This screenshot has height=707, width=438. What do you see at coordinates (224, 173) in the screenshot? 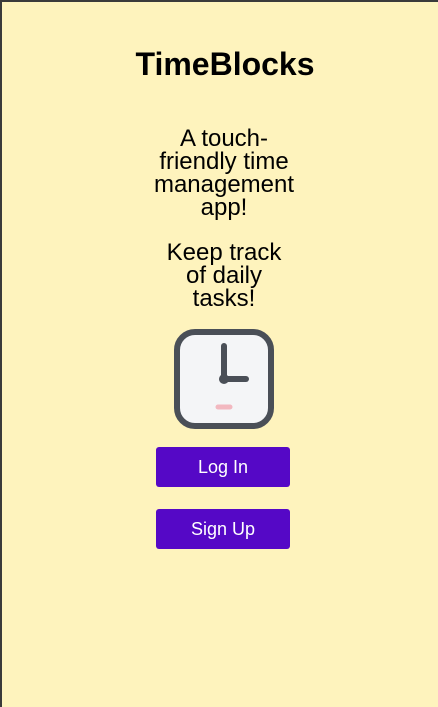
I see `tagline: A touch-friendly time management app!` at bounding box center [224, 173].